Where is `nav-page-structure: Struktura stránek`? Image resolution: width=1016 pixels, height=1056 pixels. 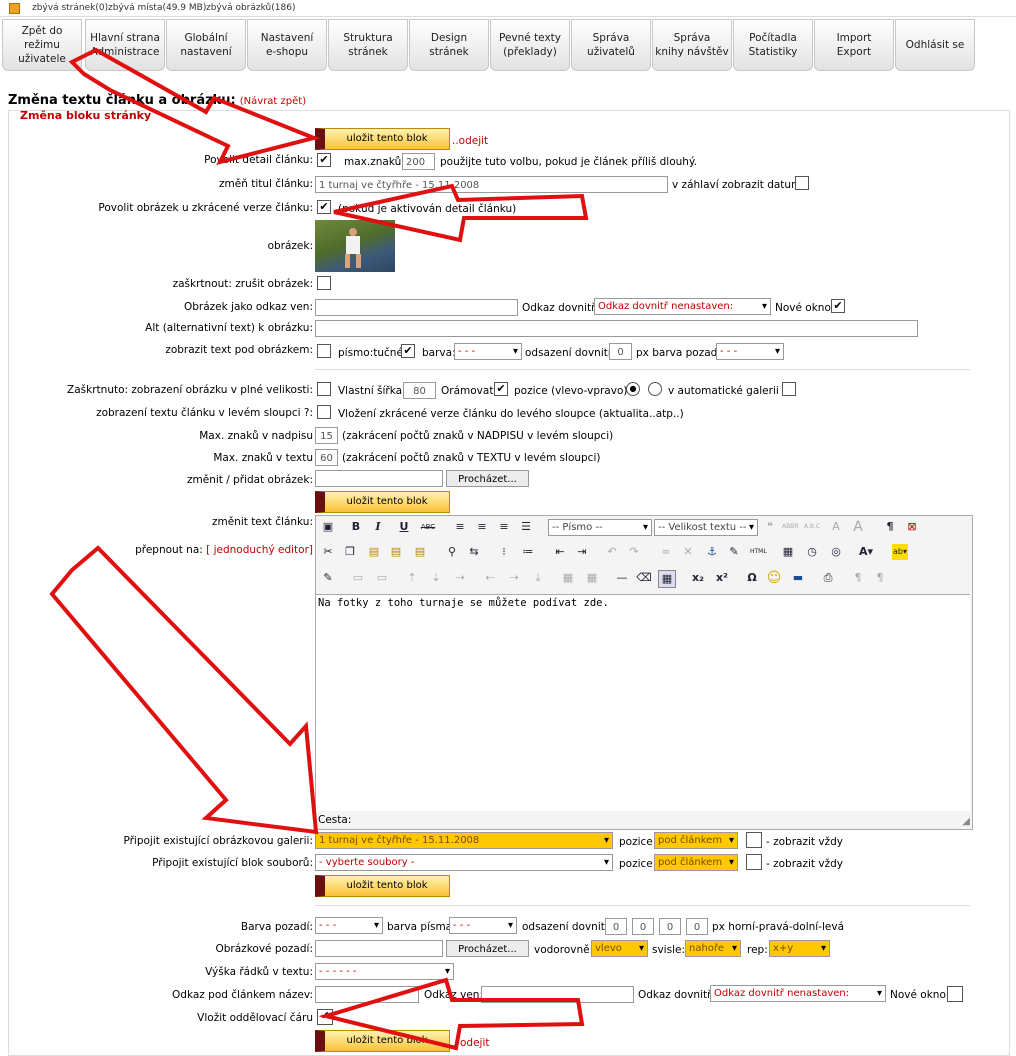
nav-page-structure: Struktura stránek is located at coordinates (368, 45).